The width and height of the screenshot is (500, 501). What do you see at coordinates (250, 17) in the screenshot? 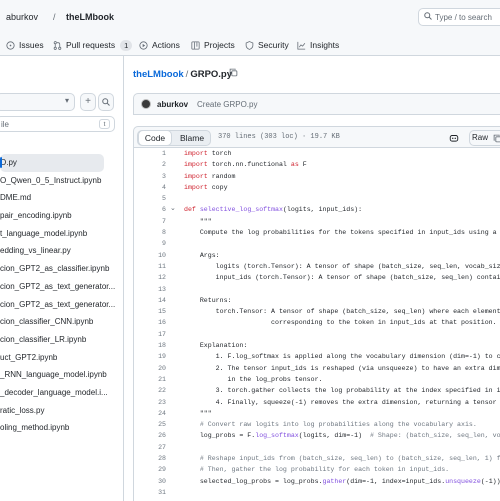
I see `top-header: aburkov / theLMbook Type / to search` at bounding box center [250, 17].